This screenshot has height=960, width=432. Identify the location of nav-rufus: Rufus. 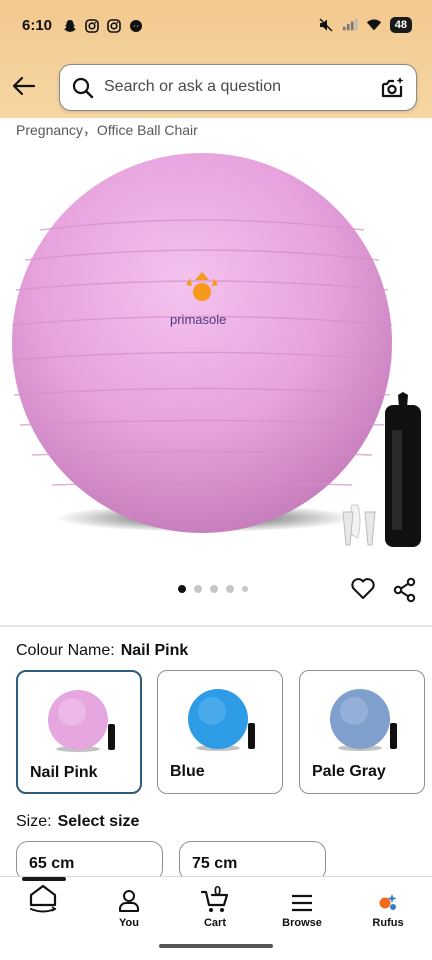
(388, 908).